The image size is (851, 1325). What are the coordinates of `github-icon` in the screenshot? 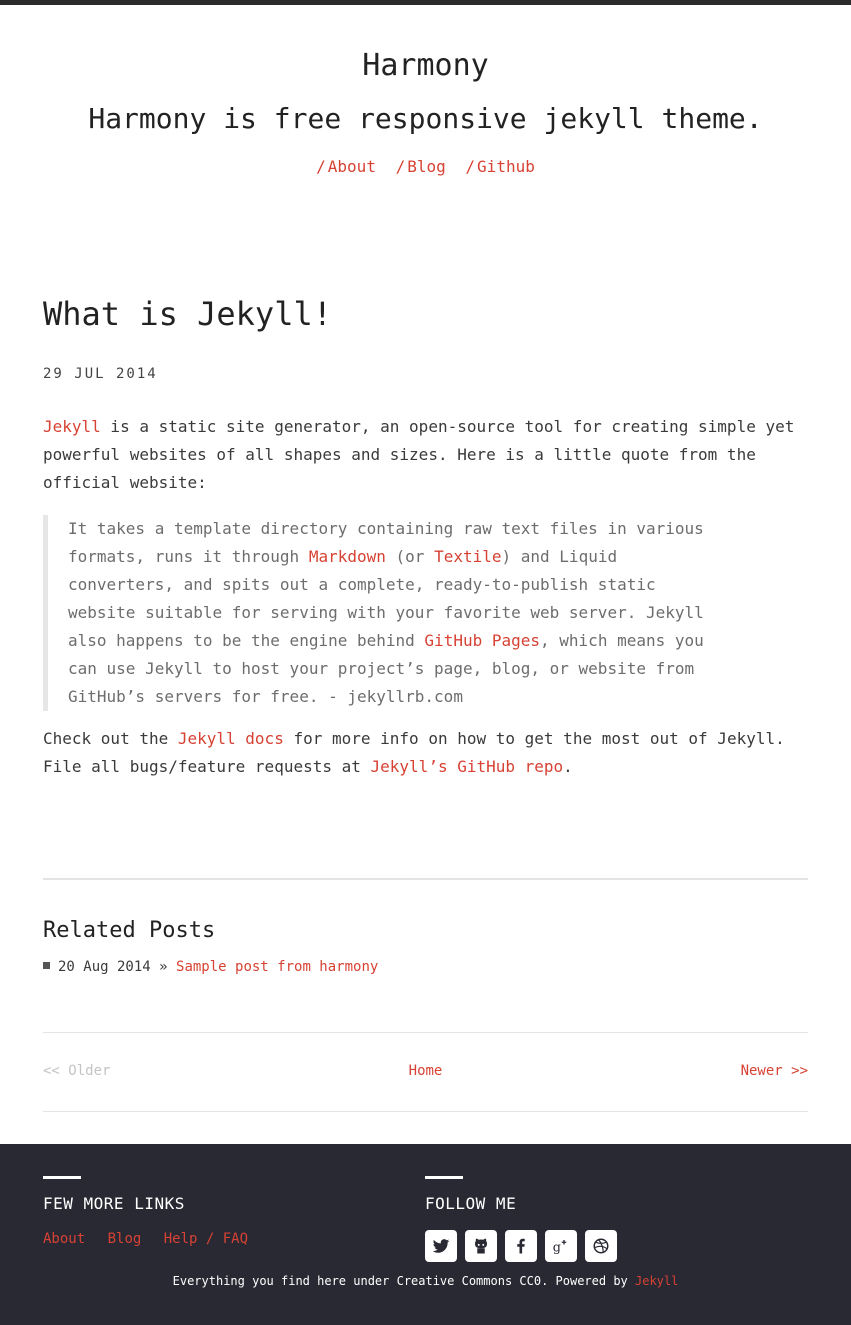 It's located at (481, 1246).